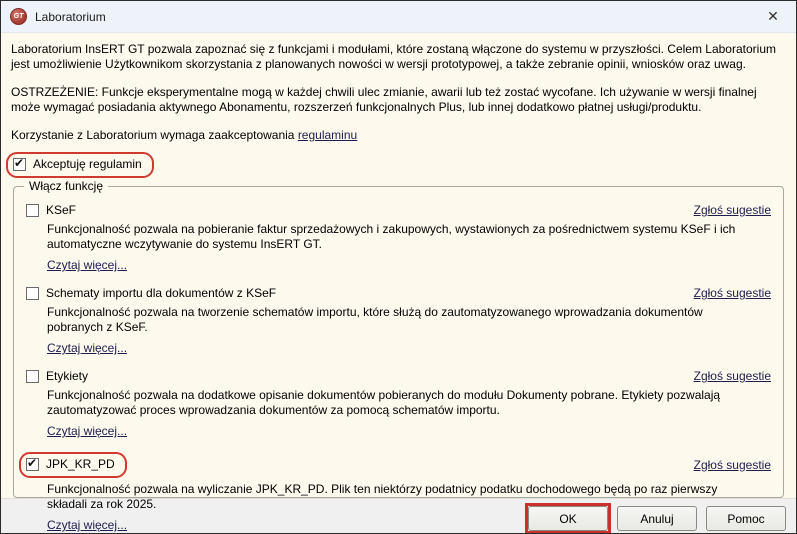 The height and width of the screenshot is (534, 797). I want to click on ksef-checkbox-box, so click(32, 210).